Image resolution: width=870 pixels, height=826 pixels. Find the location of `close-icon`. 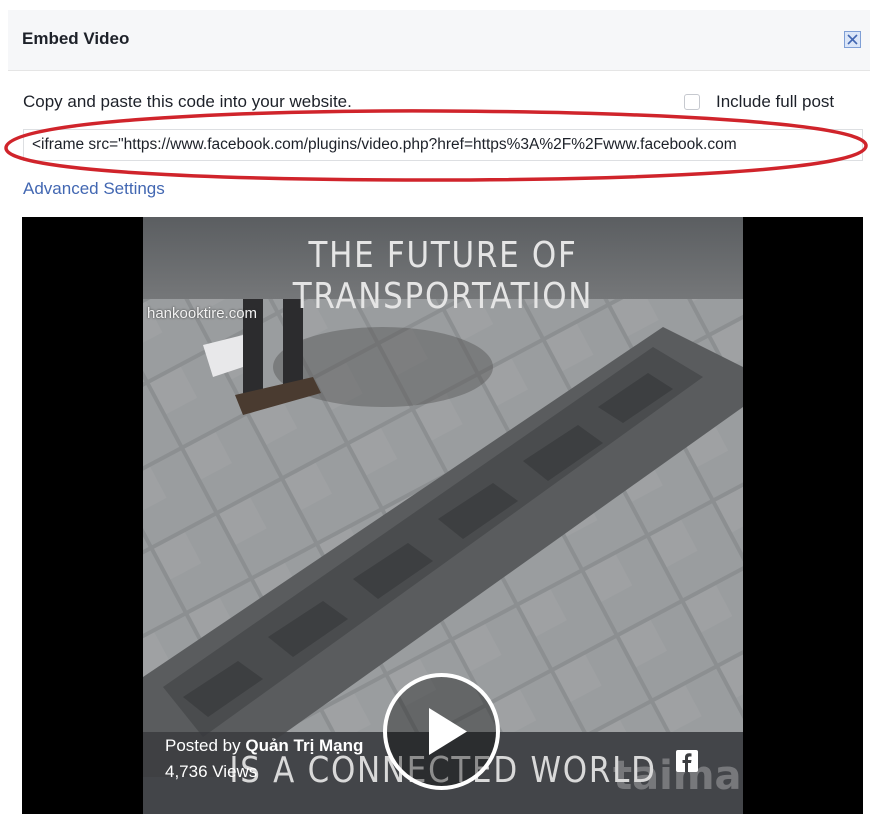

close-icon is located at coordinates (852, 39).